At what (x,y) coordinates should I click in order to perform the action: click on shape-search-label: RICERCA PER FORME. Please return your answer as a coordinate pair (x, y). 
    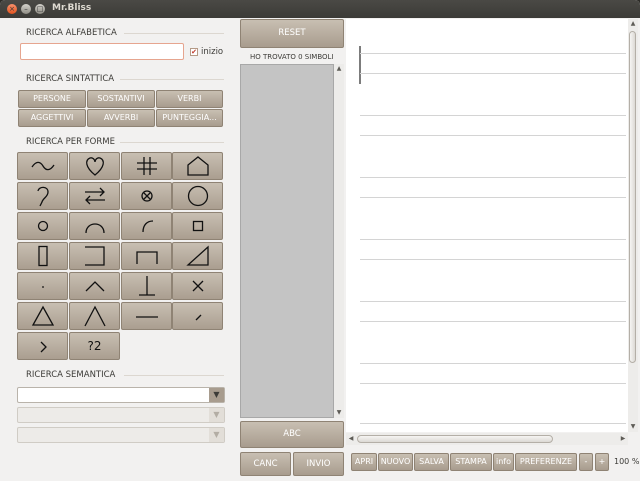
    Looking at the image, I should click on (70, 142).